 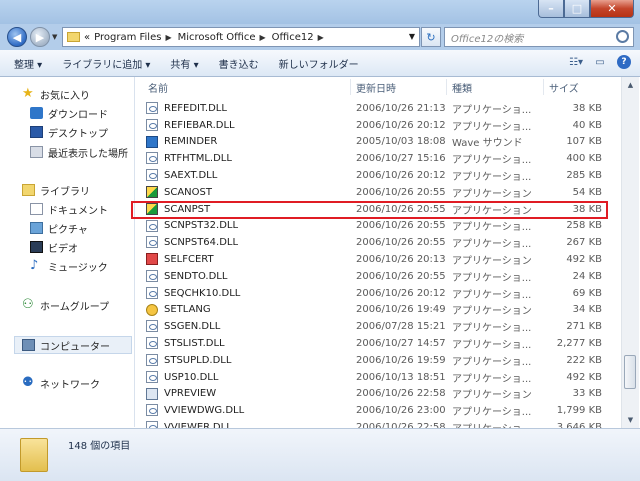 I want to click on file-type: Wave サウンド, so click(x=487, y=144).